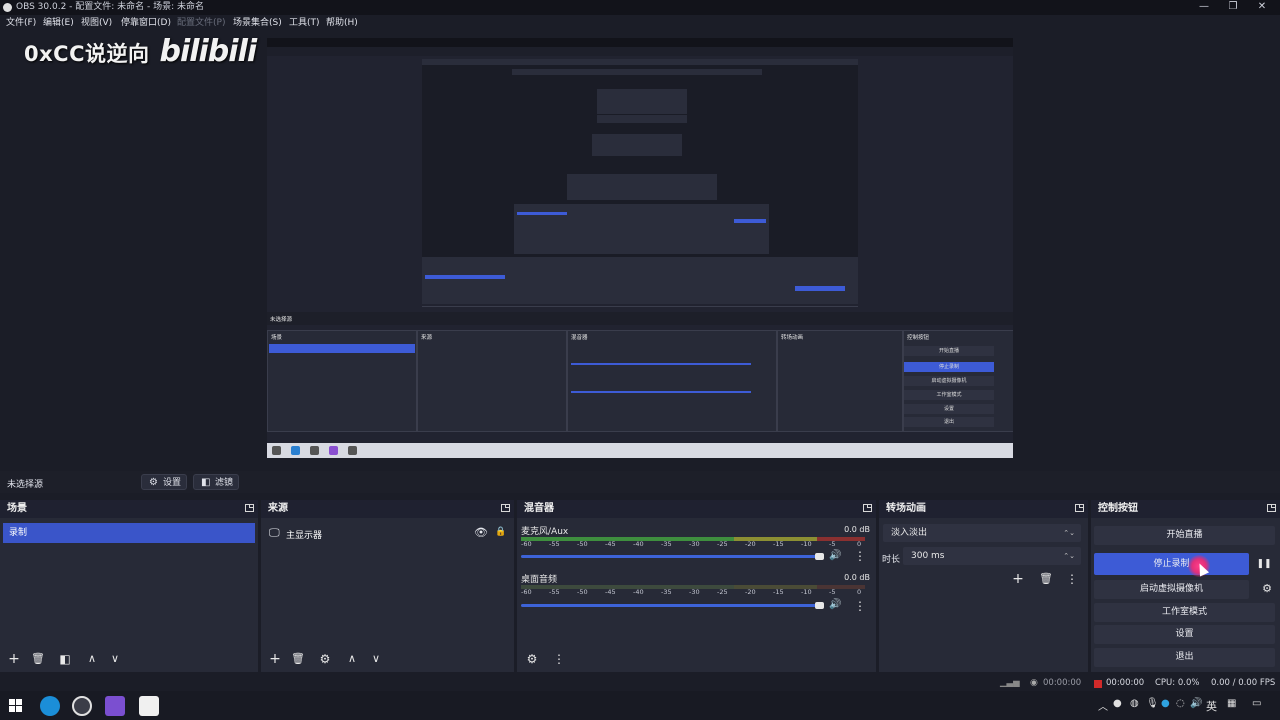 This screenshot has width=1280, height=720. Describe the element at coordinates (38, 659) in the screenshot. I see `remove-scene-button: 🗑` at that location.